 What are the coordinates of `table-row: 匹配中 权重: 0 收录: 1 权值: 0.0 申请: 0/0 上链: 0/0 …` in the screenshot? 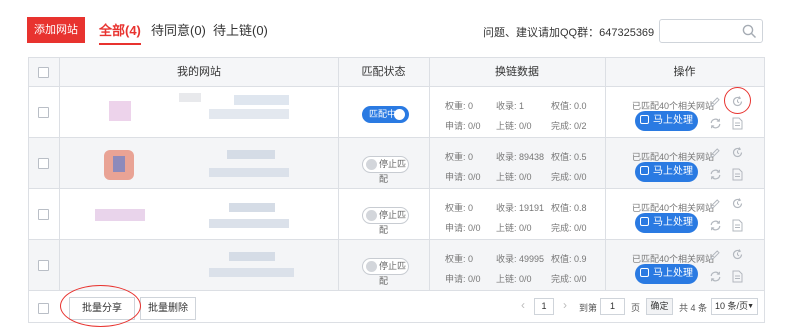 It's located at (396, 112).